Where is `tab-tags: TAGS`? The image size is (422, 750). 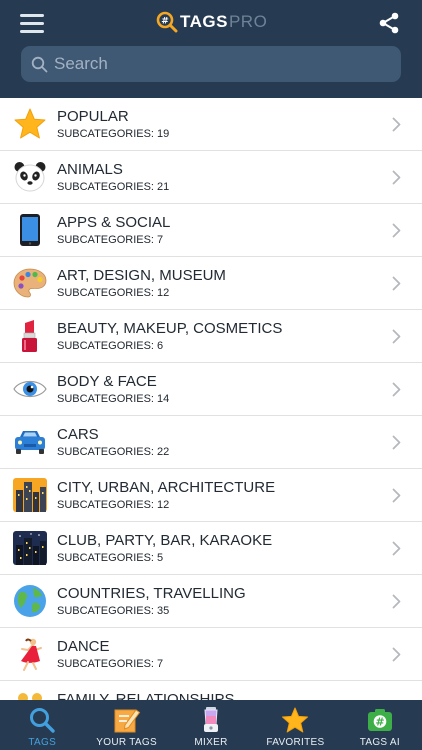
tab-tags: TAGS is located at coordinates (42, 725).